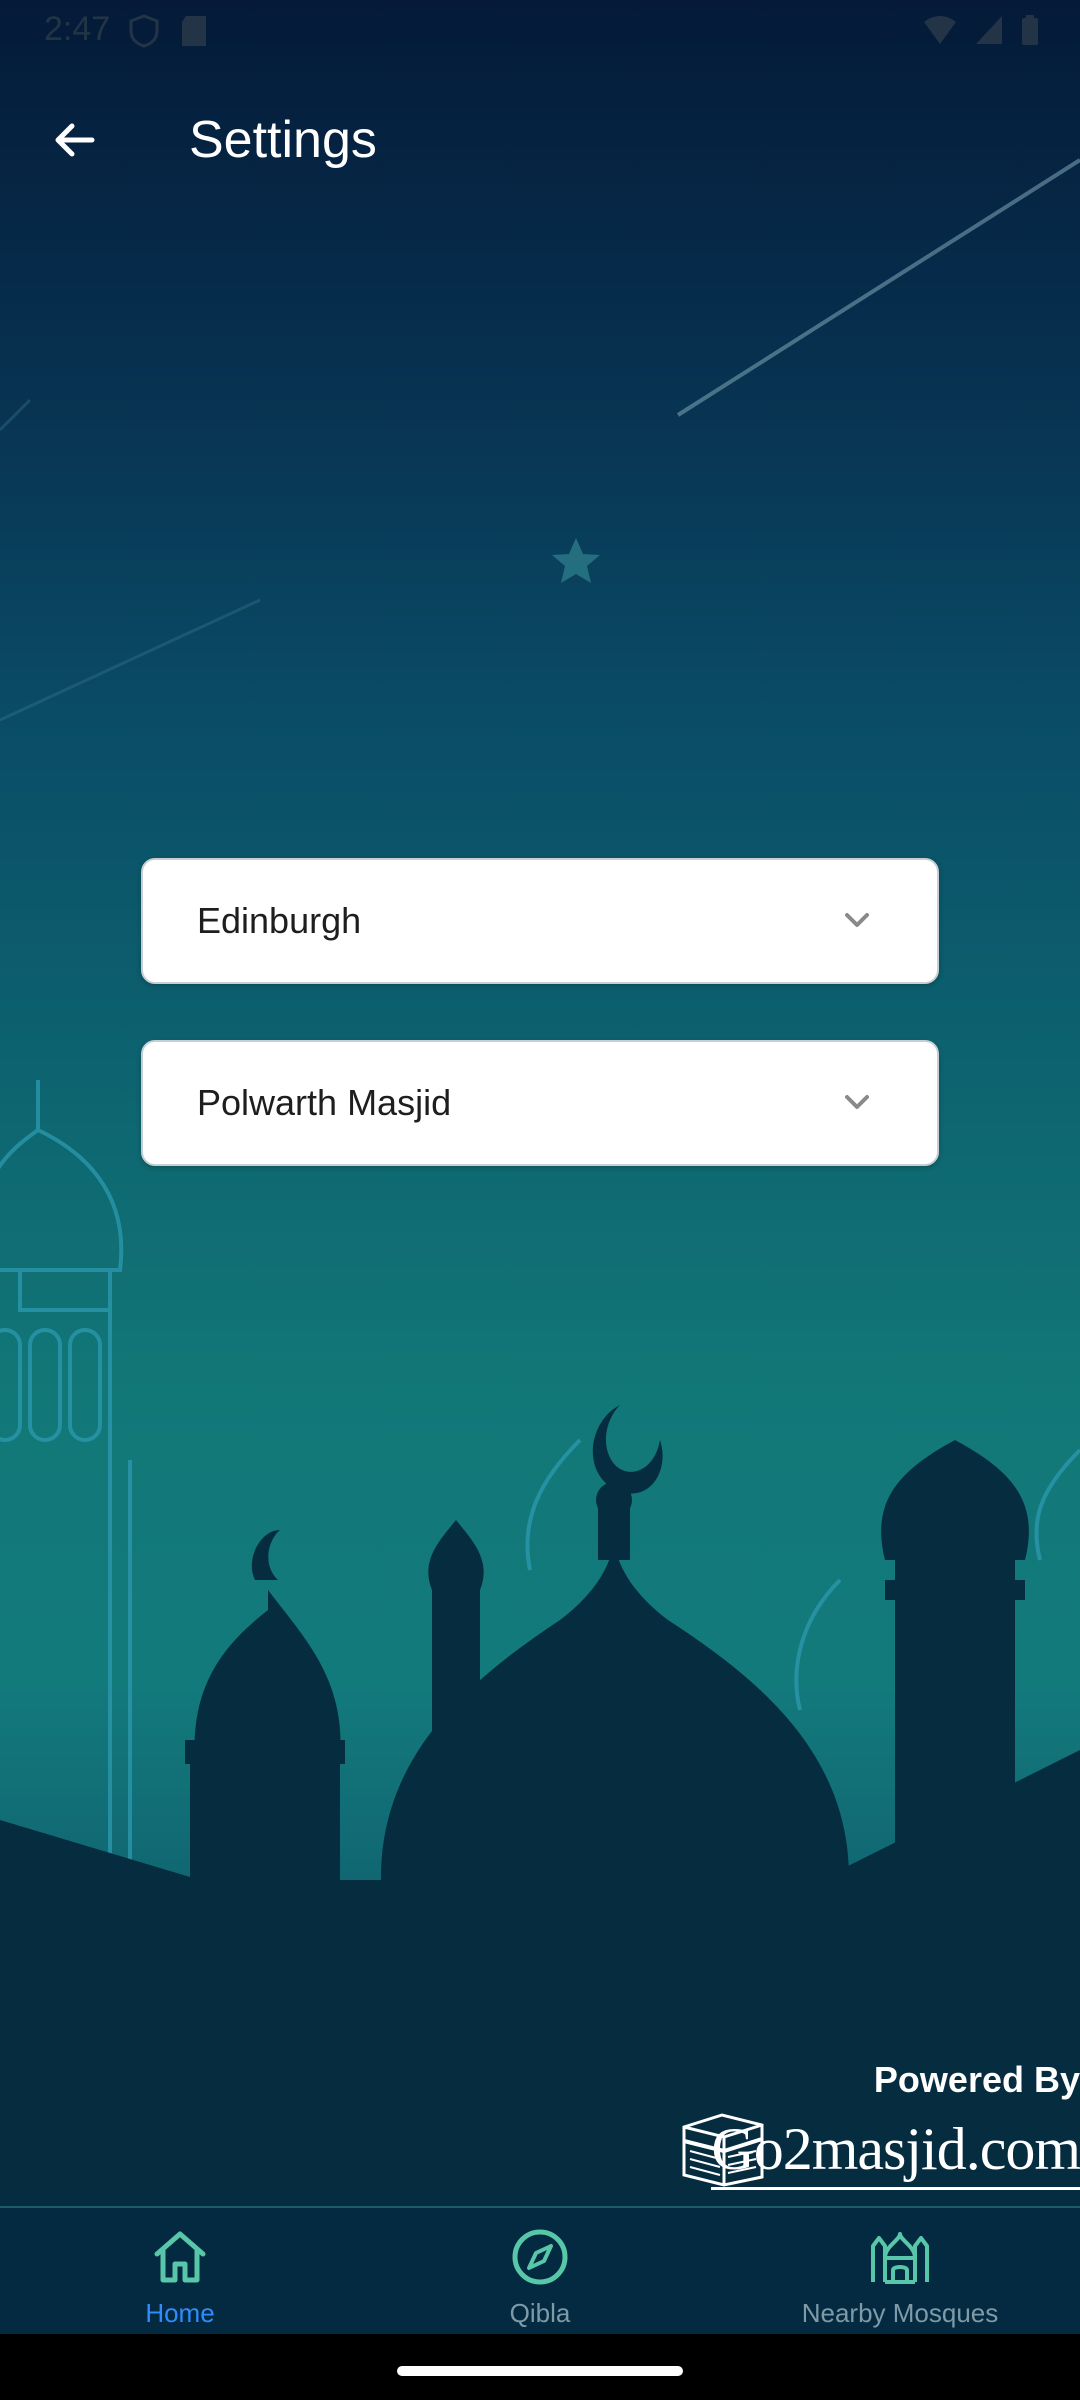 This screenshot has width=1080, height=2400. I want to click on mosque-dropdown-value: Polwarth Masjid, so click(324, 1102).